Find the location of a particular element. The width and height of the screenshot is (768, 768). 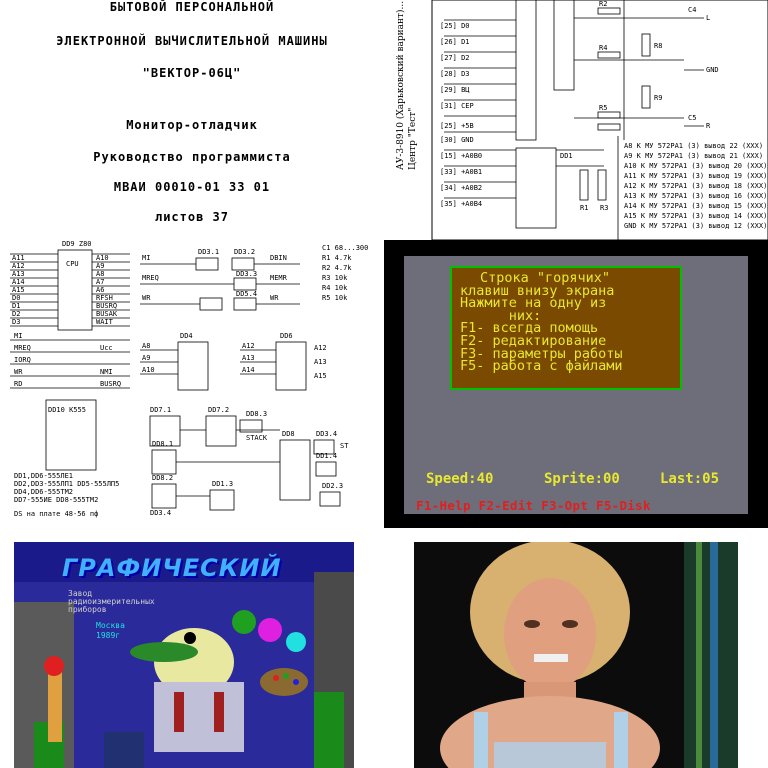

svg-text: A10 is located at coordinates (148, 370).